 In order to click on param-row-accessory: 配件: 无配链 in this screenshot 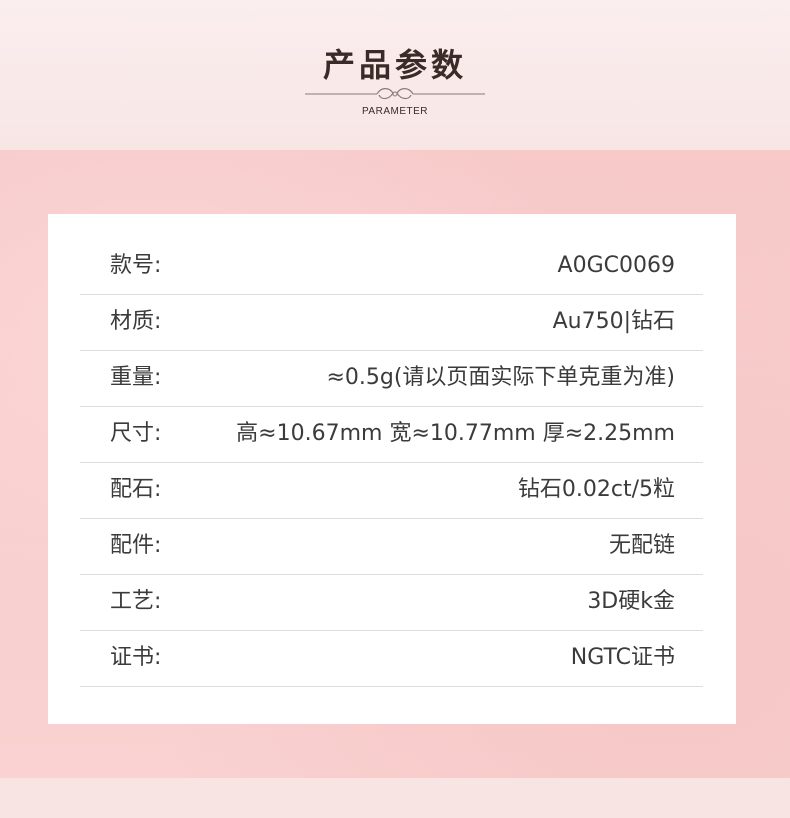, I will do `click(391, 546)`.